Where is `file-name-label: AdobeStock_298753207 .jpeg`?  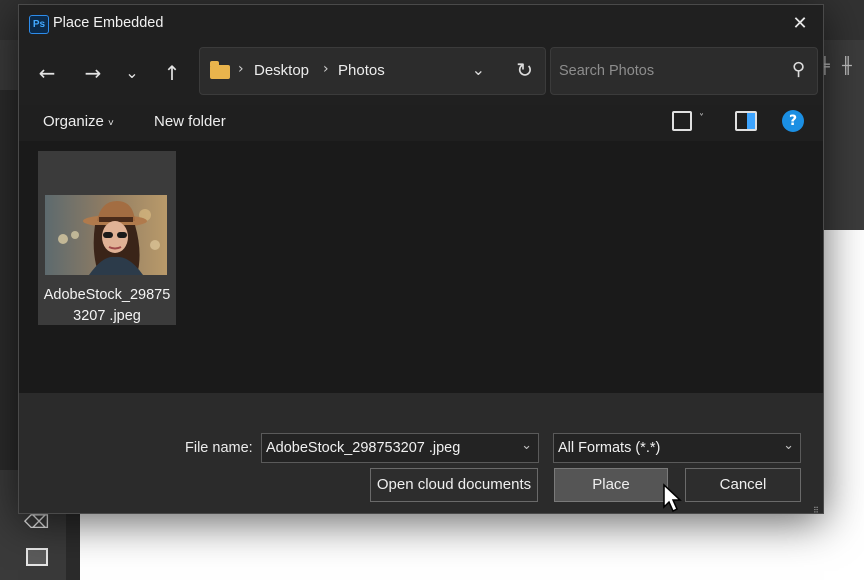
file-name-label: AdobeStock_298753207 .jpeg is located at coordinates (107, 305).